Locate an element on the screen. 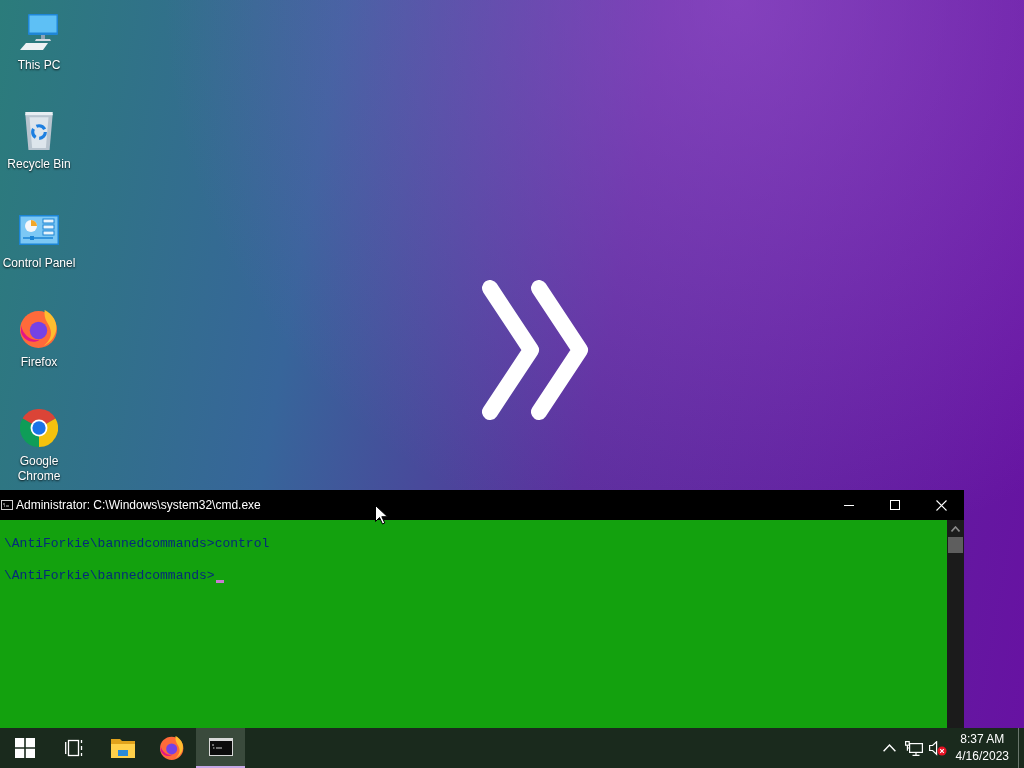  task-view-icon is located at coordinates (73, 748).